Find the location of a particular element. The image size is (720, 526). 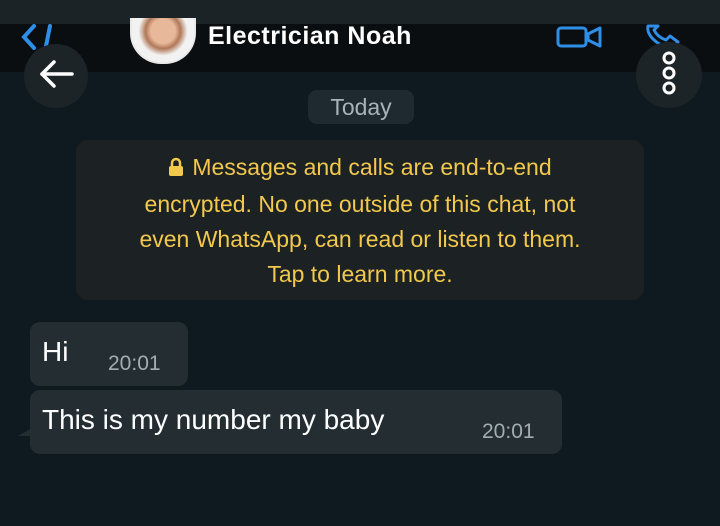

message-text: Hi is located at coordinates (55, 351).